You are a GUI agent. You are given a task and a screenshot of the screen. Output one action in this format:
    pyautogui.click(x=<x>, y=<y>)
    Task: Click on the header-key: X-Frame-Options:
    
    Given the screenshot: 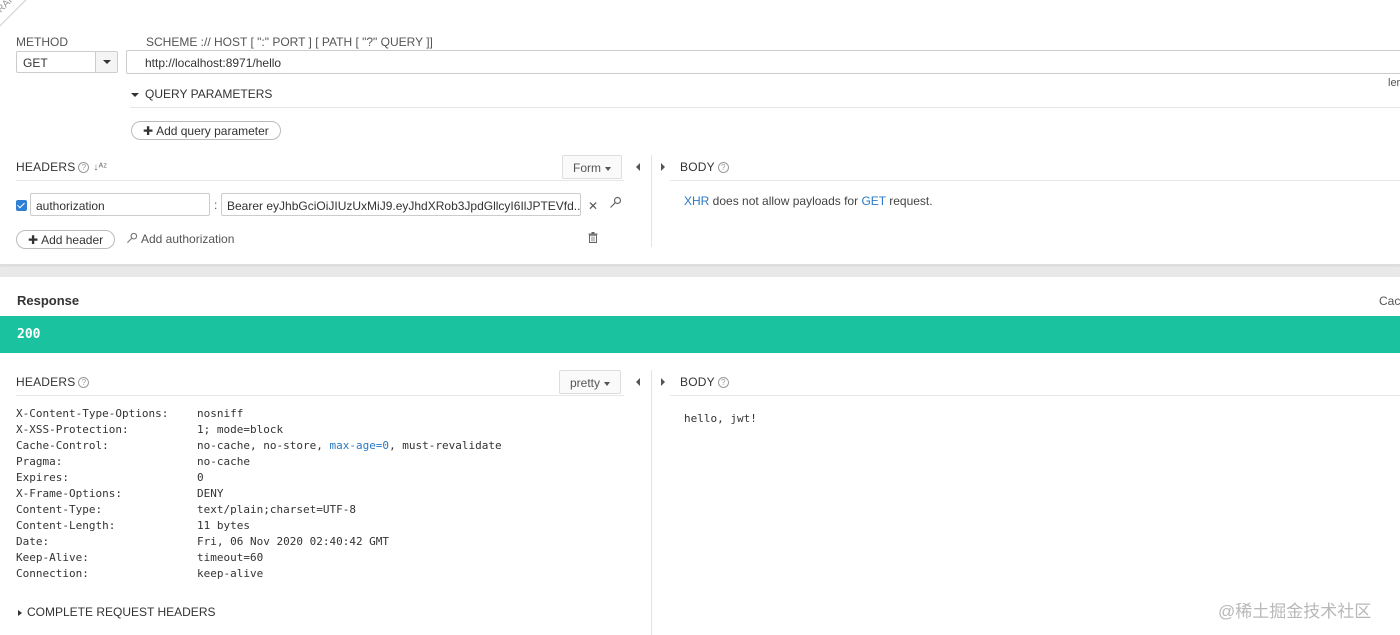 What is the action you would take?
    pyautogui.click(x=69, y=493)
    